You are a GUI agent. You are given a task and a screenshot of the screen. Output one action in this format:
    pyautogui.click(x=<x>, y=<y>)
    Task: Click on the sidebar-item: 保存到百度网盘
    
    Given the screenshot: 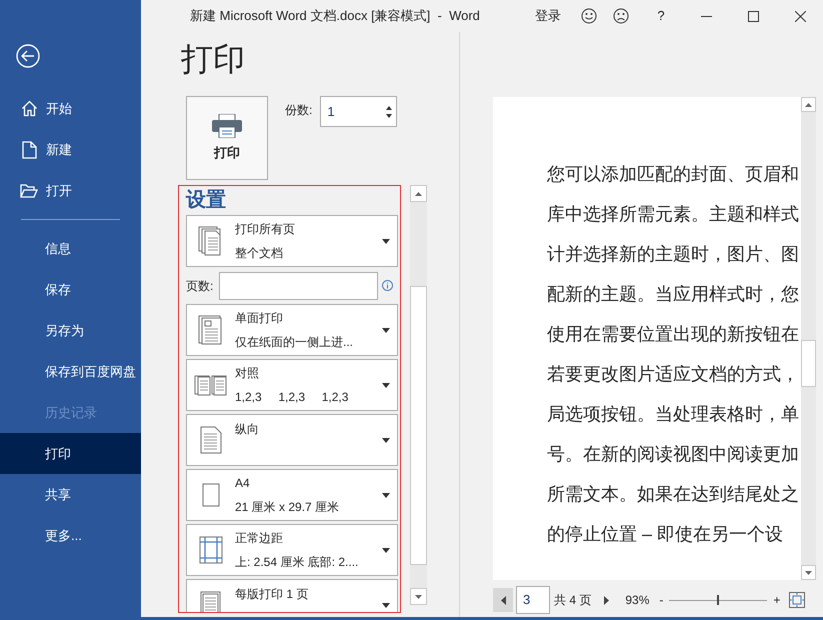 What is the action you would take?
    pyautogui.click(x=70, y=371)
    